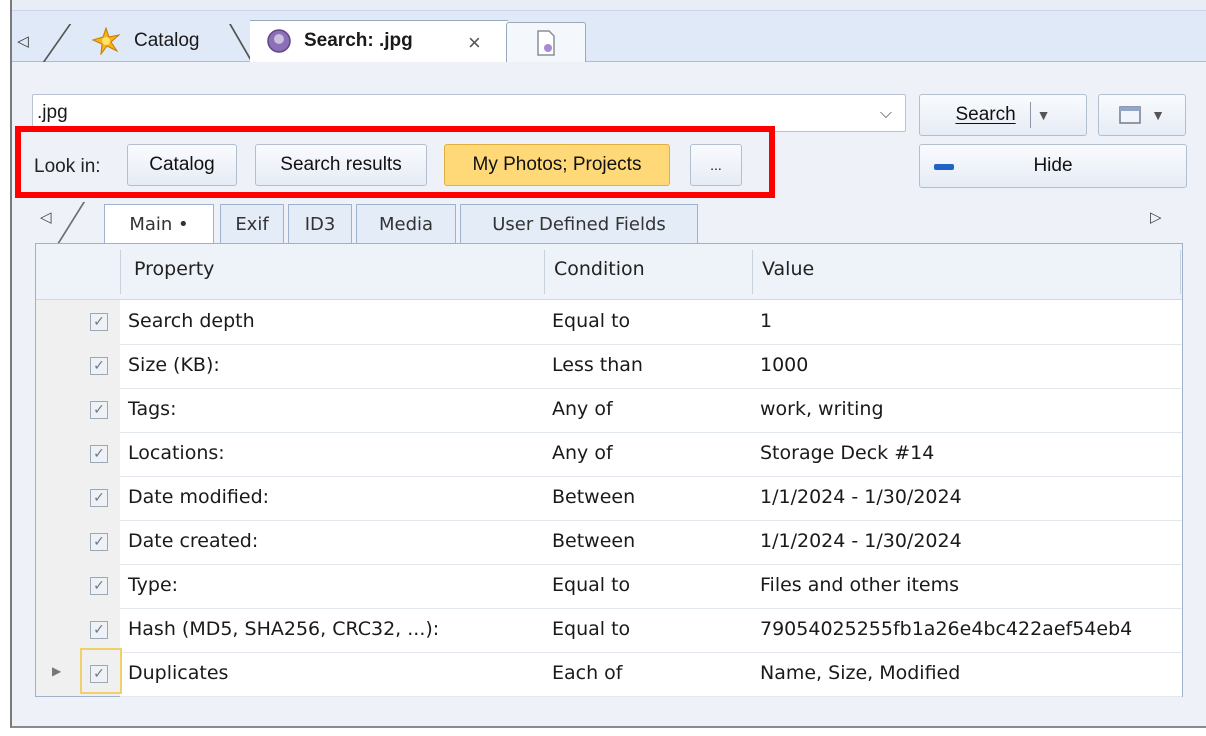 The width and height of the screenshot is (1206, 736). I want to click on cell-property: Date created:, so click(193, 541).